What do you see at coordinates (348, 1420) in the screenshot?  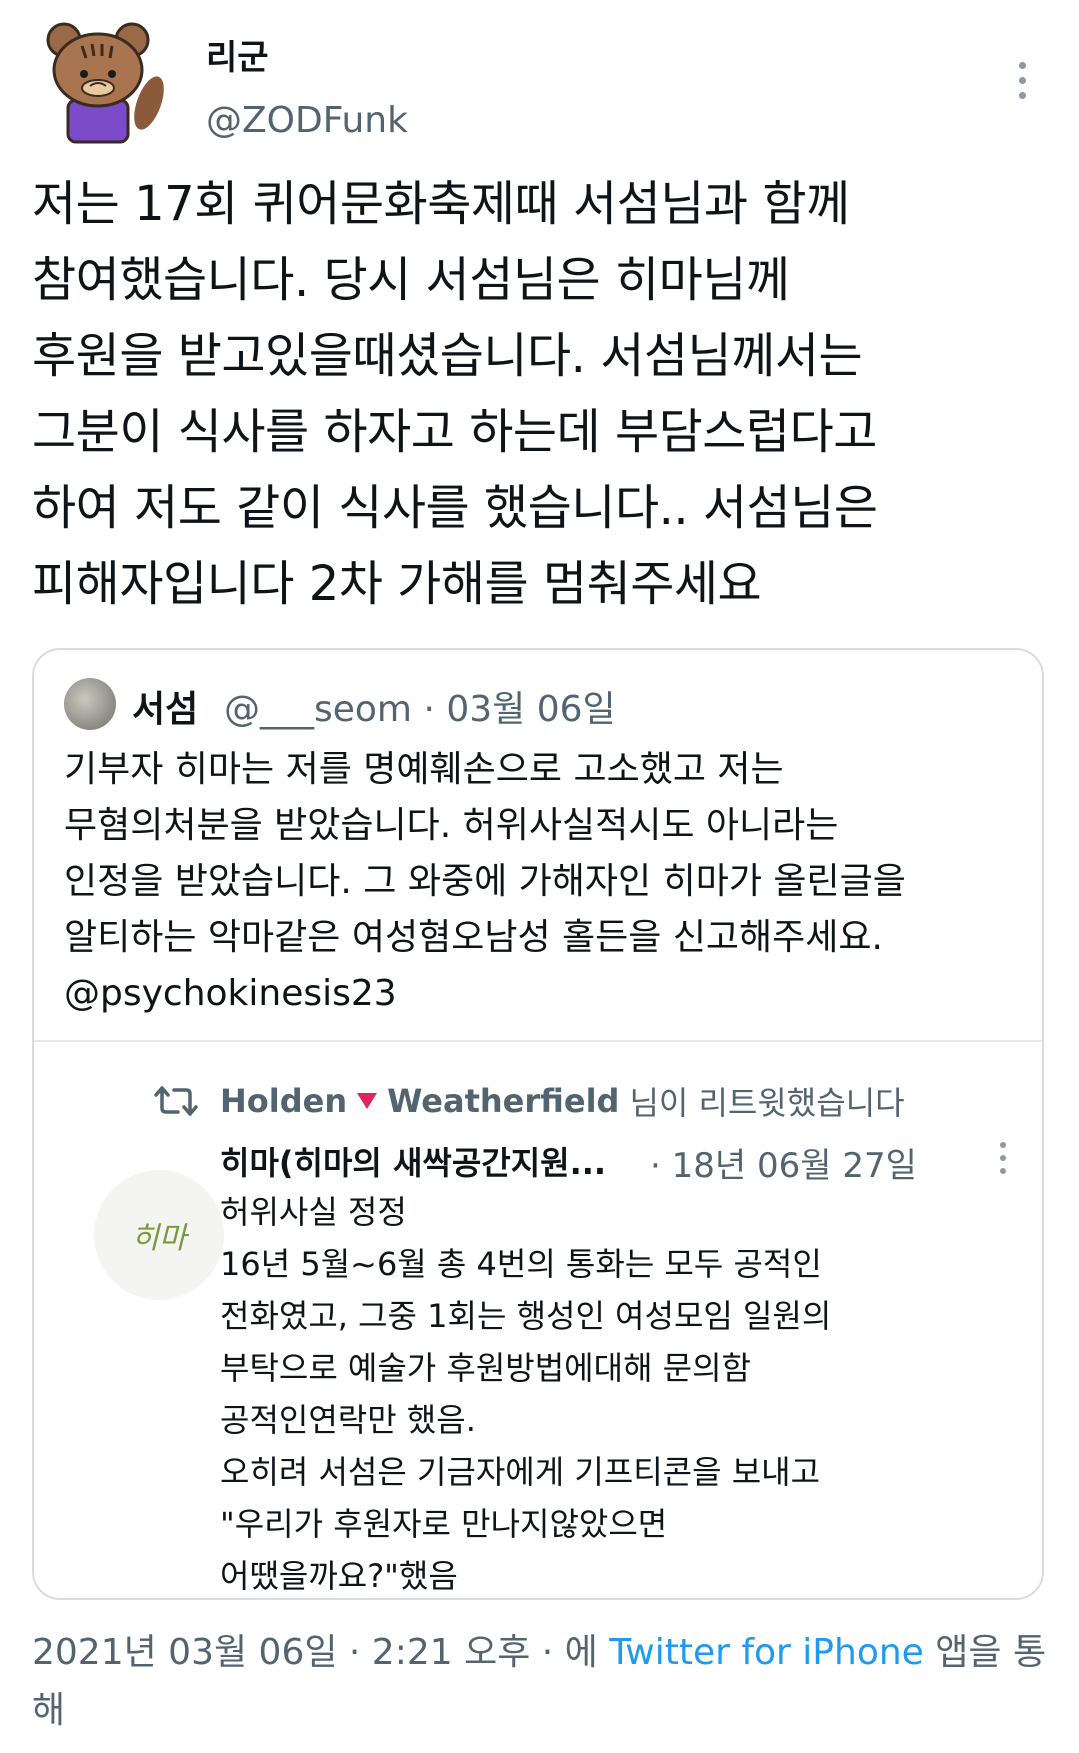 I see `embed-line: 공적인연락만 했음.` at bounding box center [348, 1420].